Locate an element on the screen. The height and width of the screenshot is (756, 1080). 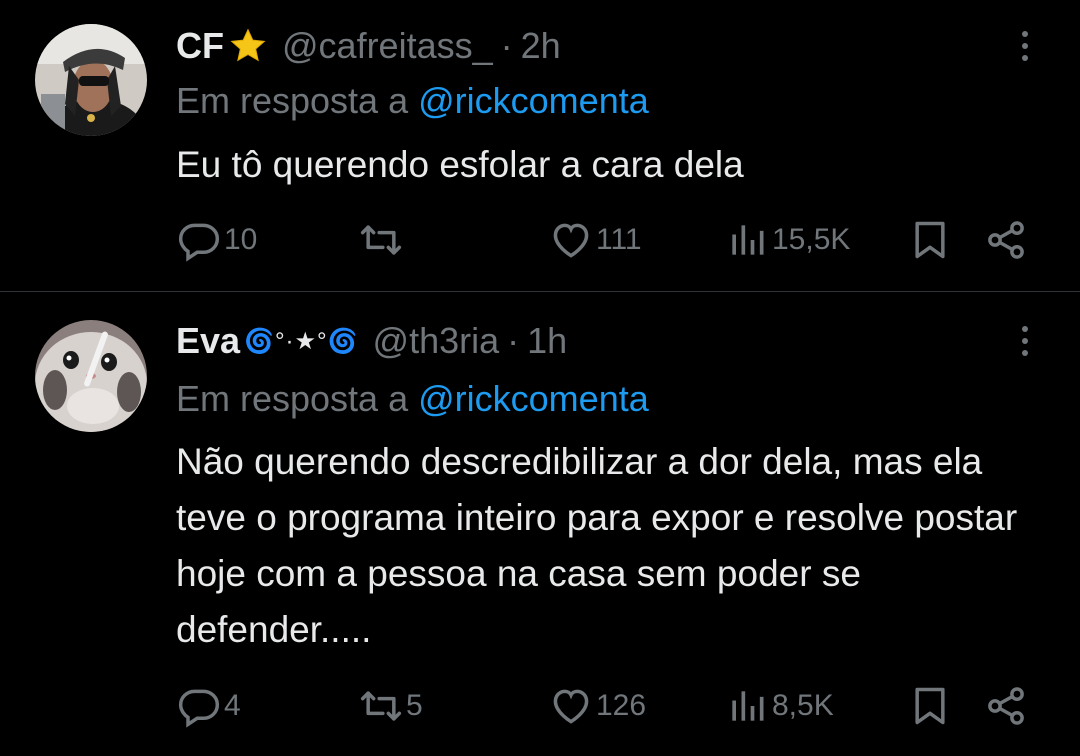
like-button: 111 is located at coordinates (595, 240).